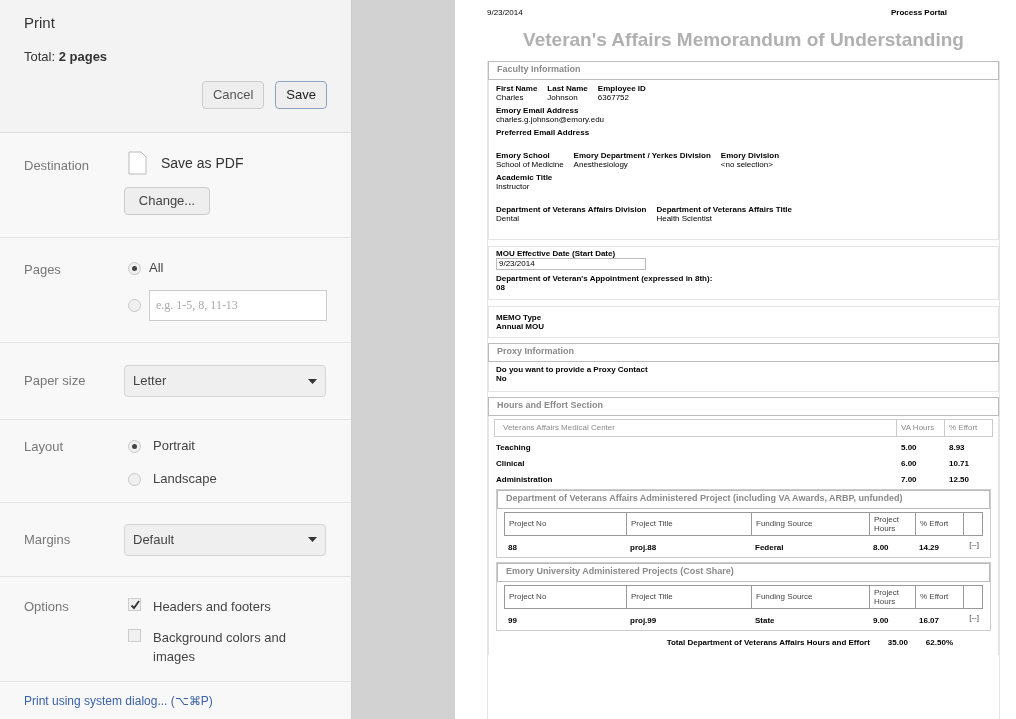  Describe the element at coordinates (508, 218) in the screenshot. I see `form-text: Dental` at that location.